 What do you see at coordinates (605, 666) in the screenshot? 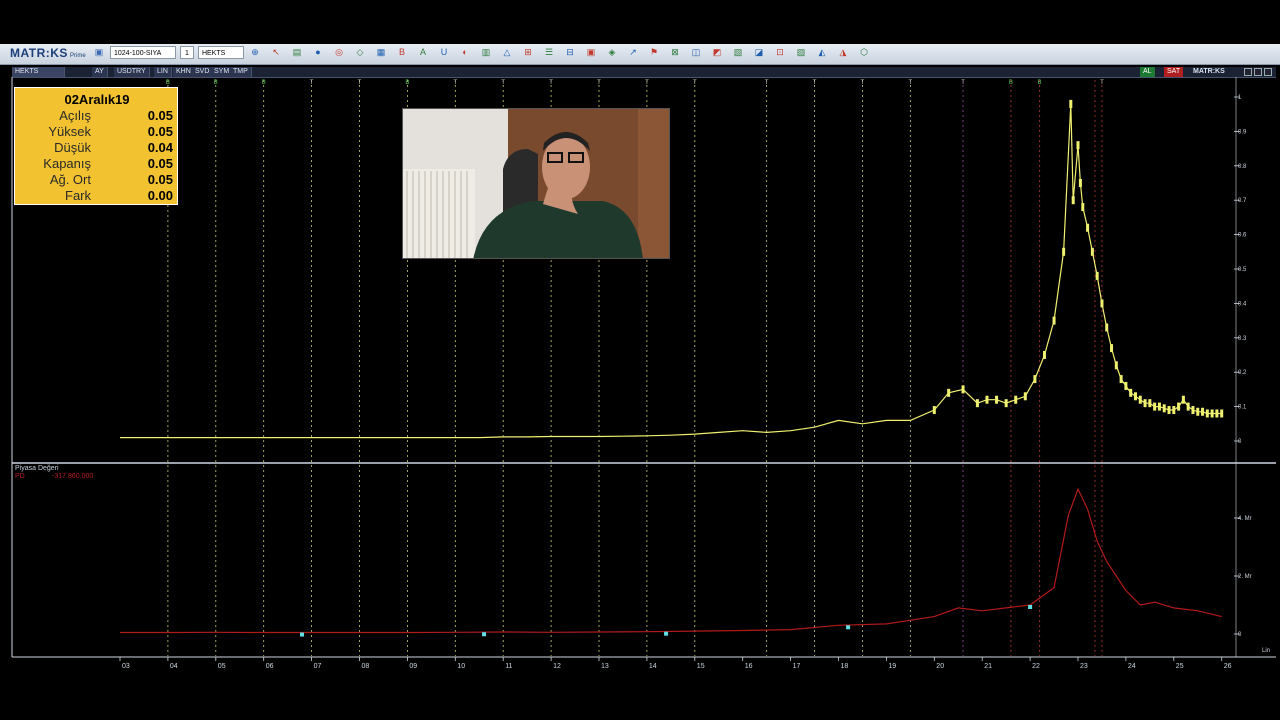
I see `xtick-label: 13` at bounding box center [605, 666].